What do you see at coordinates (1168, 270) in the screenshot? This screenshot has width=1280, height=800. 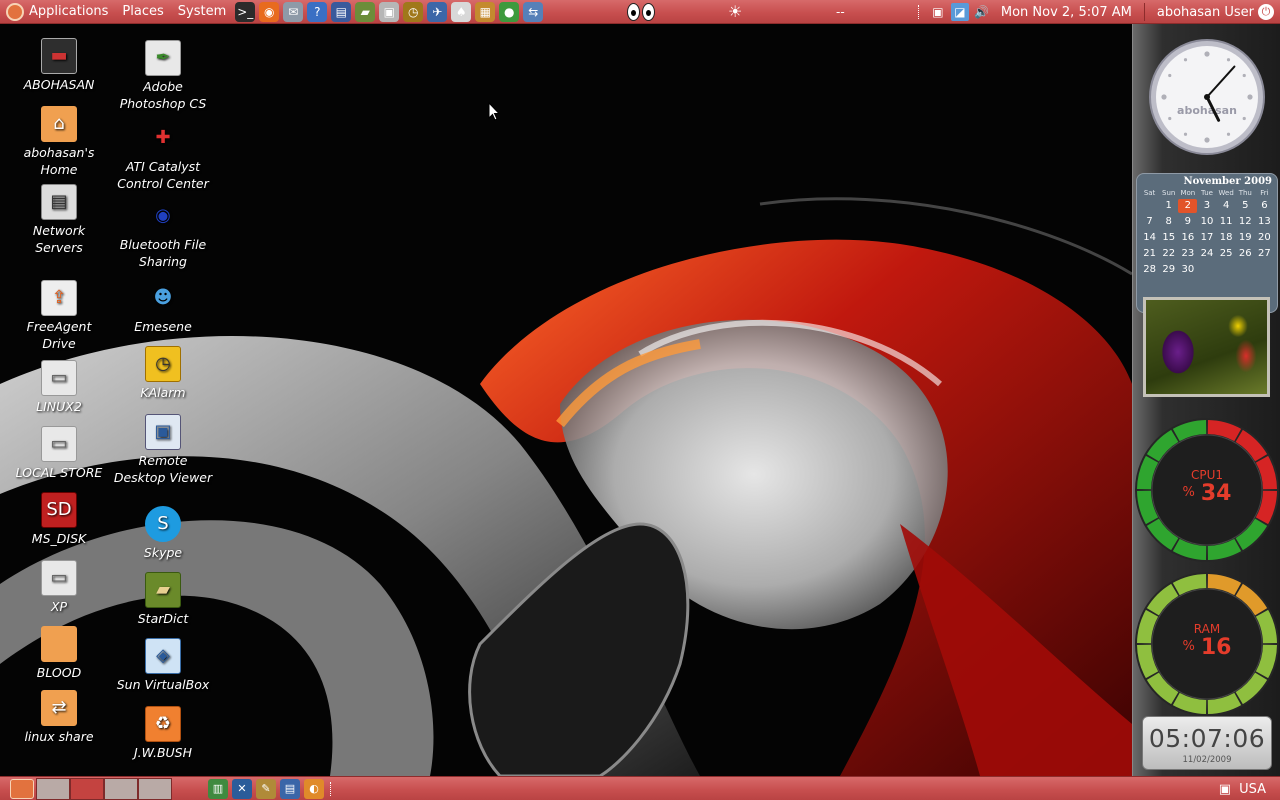 I see `calendar-day: 29` at bounding box center [1168, 270].